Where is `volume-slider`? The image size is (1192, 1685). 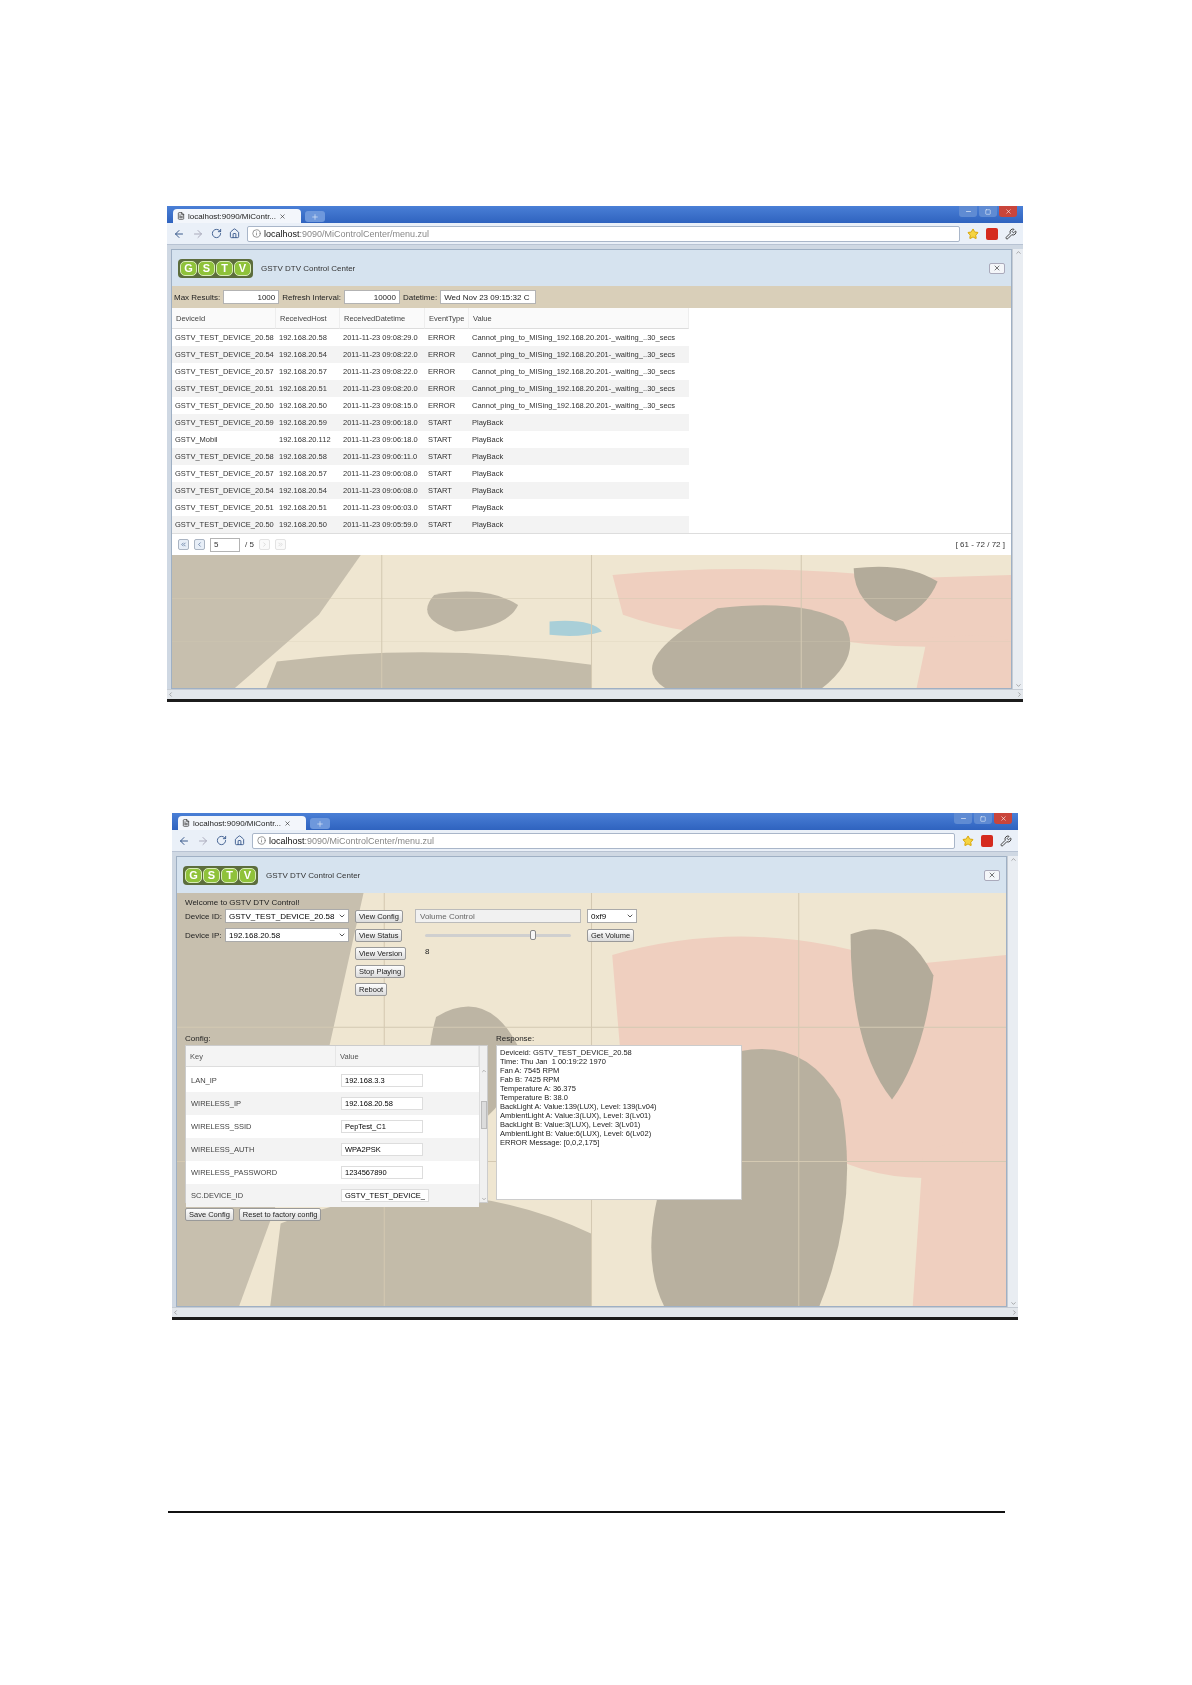 volume-slider is located at coordinates (498, 935).